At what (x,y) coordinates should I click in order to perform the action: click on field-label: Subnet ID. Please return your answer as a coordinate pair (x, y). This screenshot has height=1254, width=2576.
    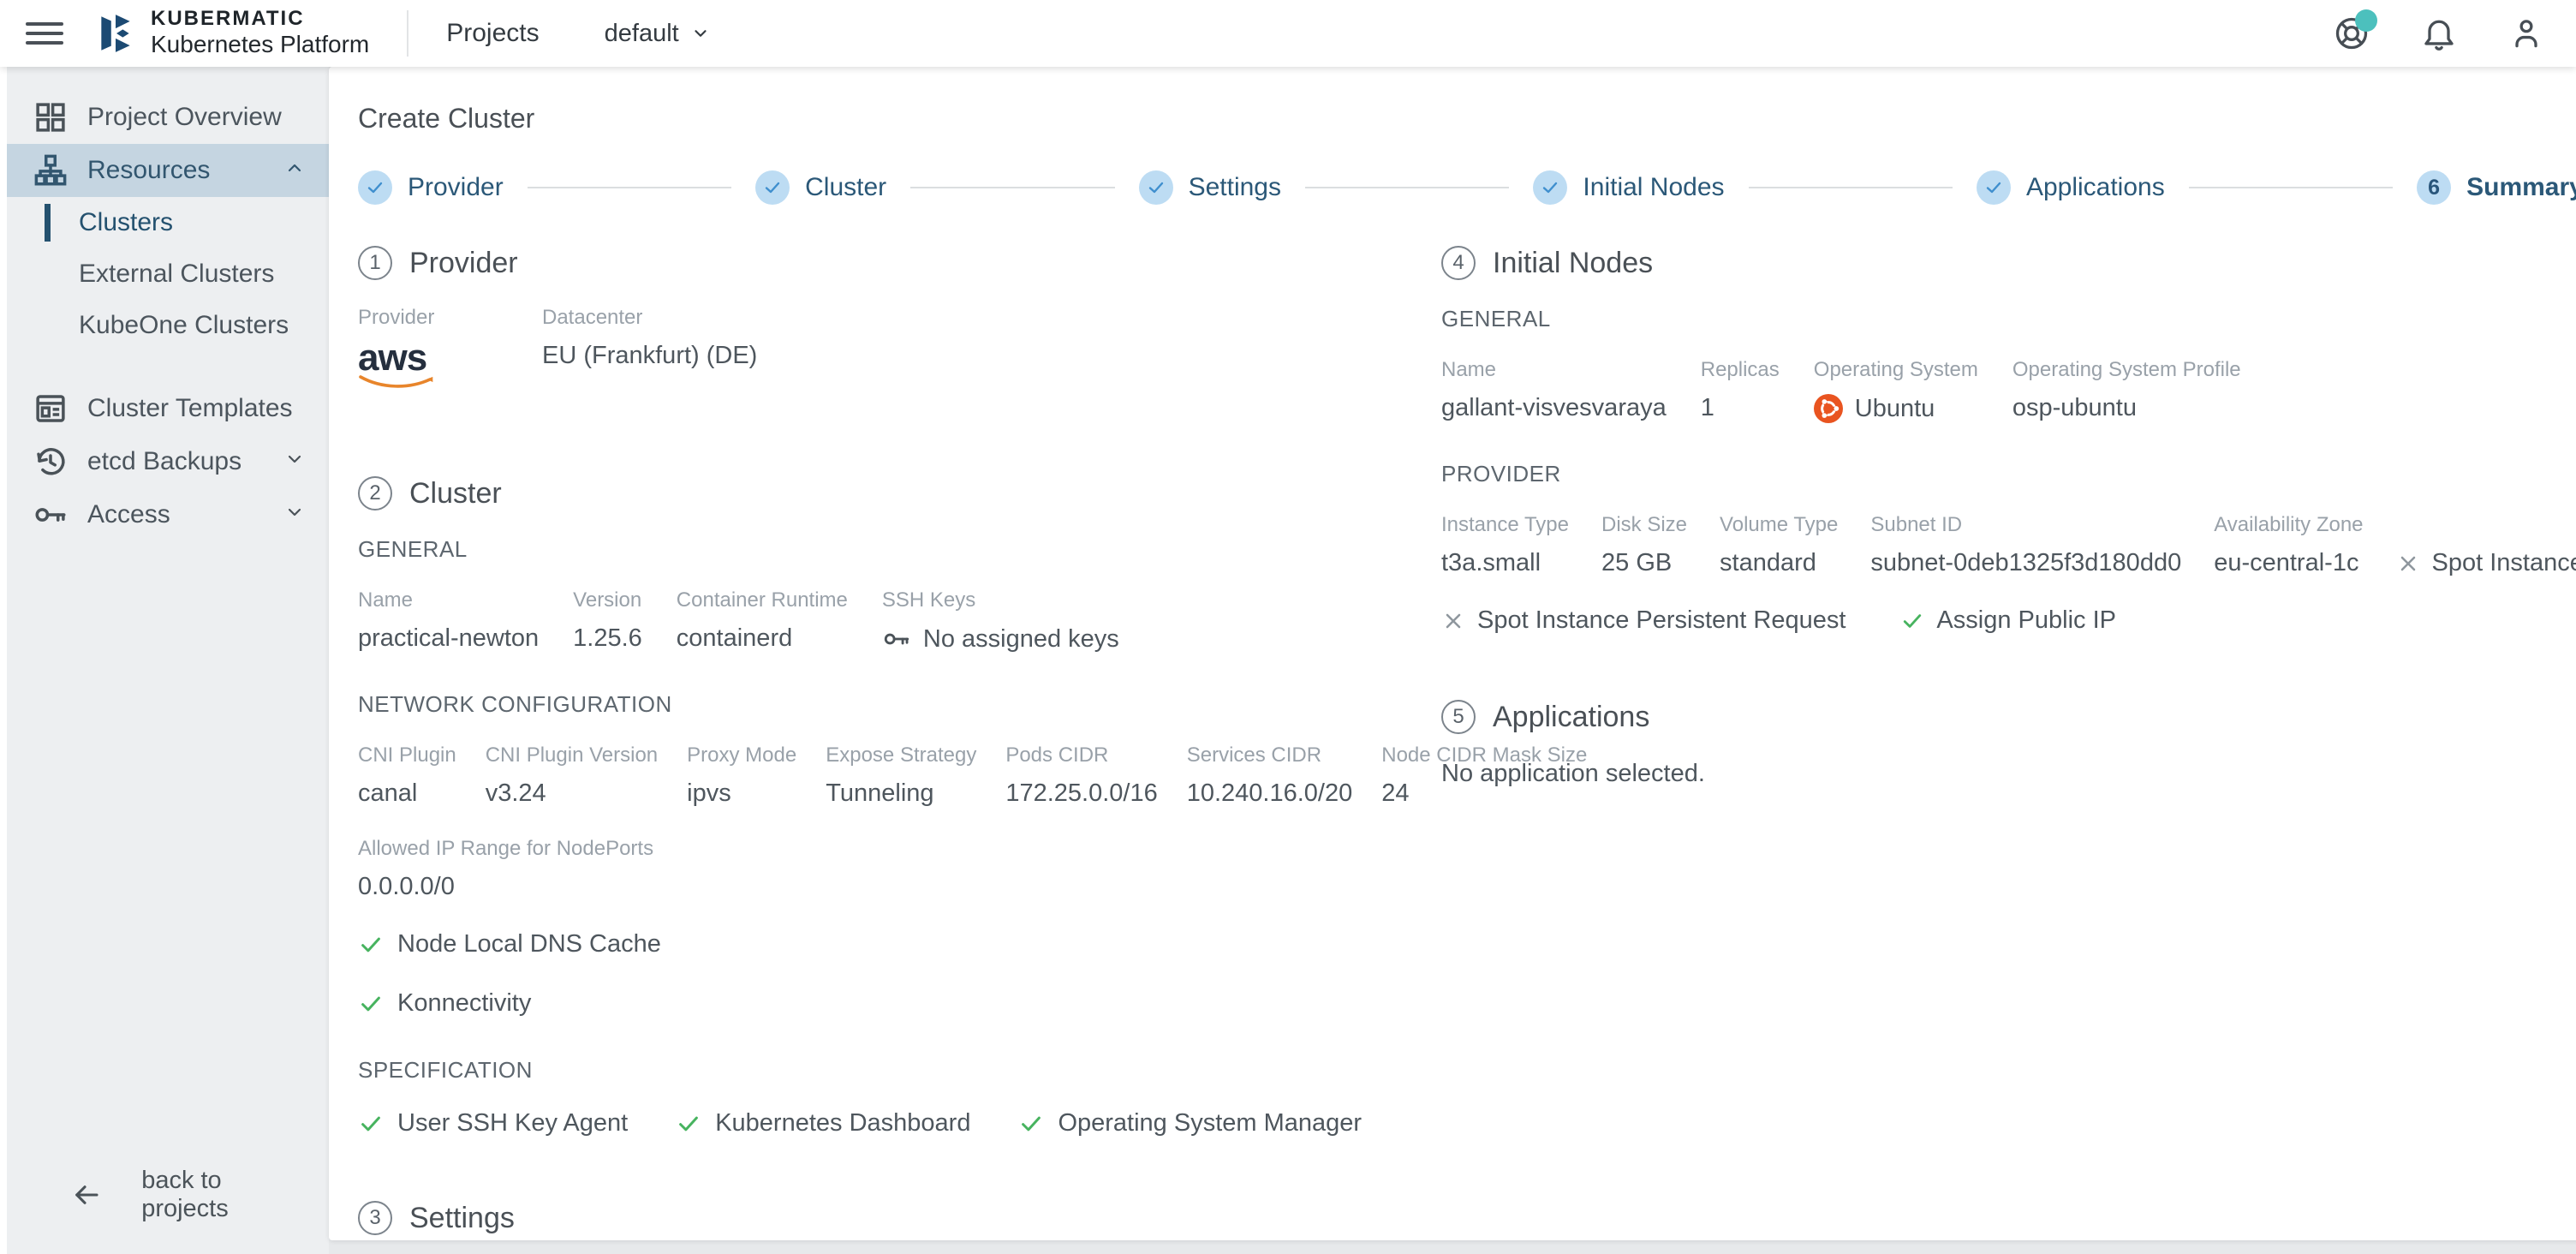
    Looking at the image, I should click on (1916, 525).